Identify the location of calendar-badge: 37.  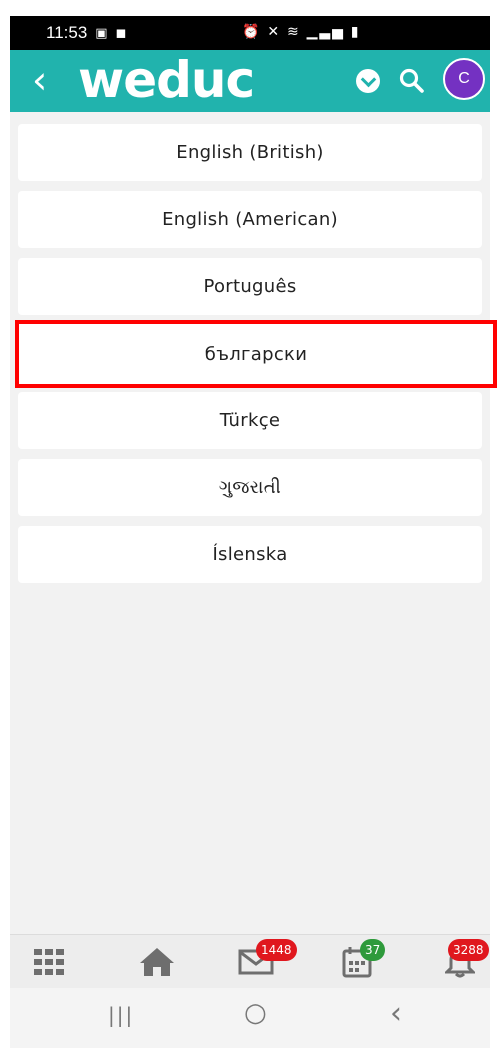
(373, 950).